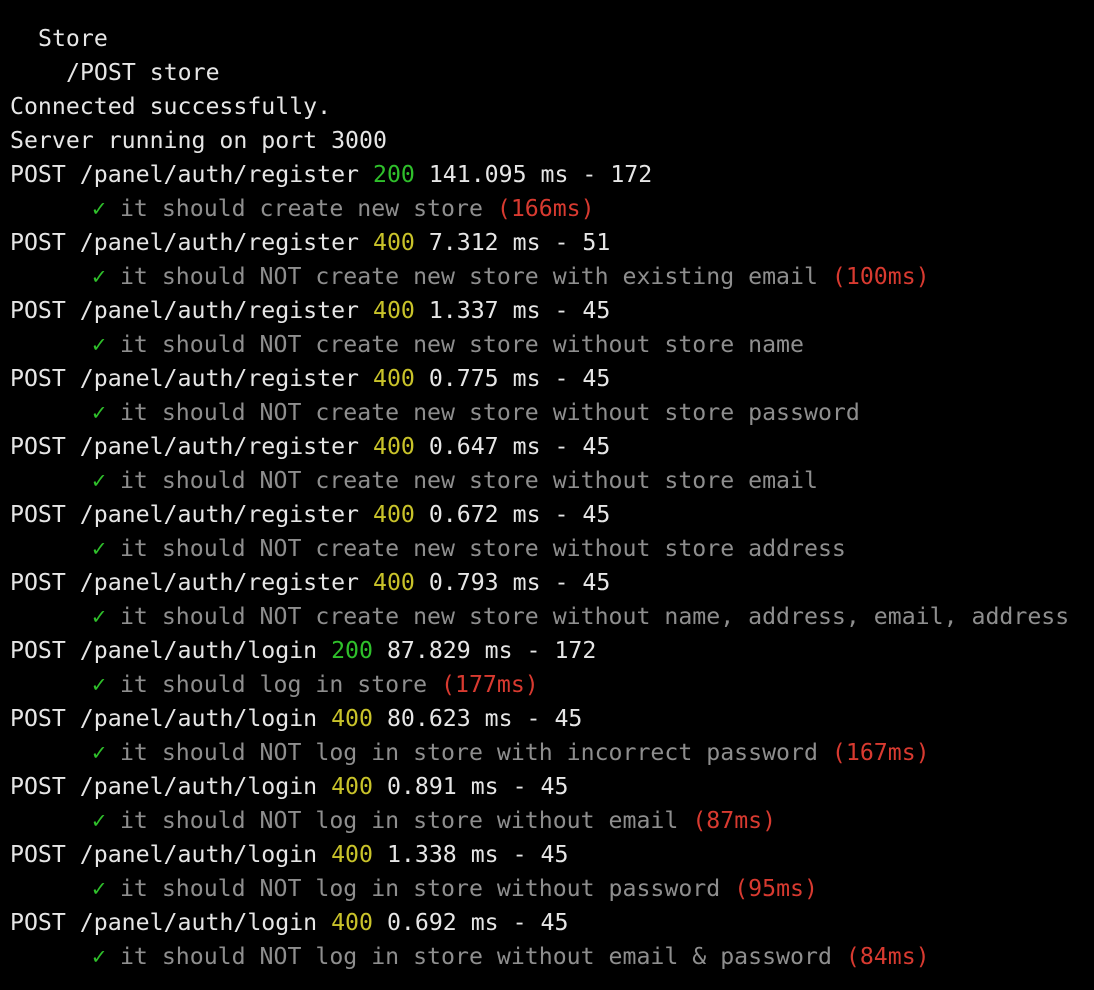 This screenshot has width=1094, height=990. I want to click on test-duration: (100ms), so click(880, 276).